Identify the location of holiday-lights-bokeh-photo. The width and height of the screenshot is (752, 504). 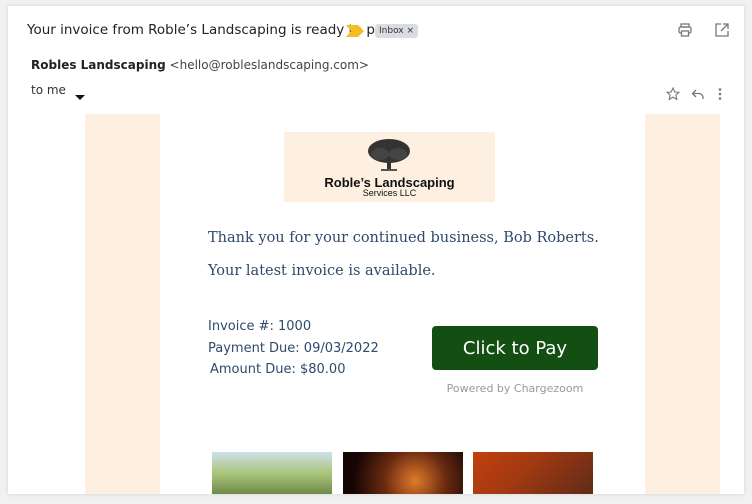
(403, 473).